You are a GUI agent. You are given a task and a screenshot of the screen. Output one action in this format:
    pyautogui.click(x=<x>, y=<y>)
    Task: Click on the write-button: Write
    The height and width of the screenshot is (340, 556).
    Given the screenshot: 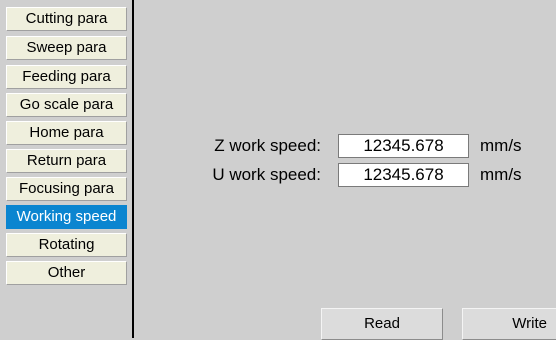 What is the action you would take?
    pyautogui.click(x=509, y=324)
    